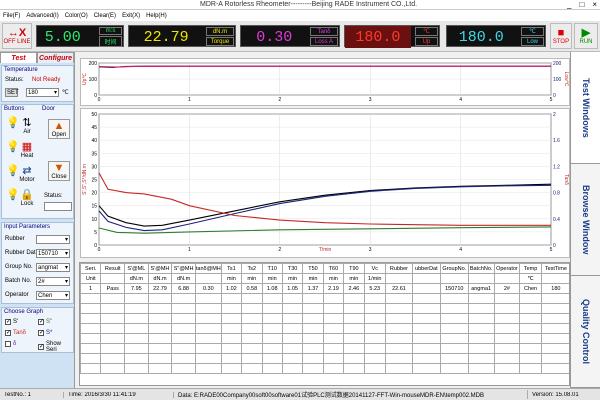  I want to click on upper-temp-display: 180.0 ℃ Up, so click(392, 36).